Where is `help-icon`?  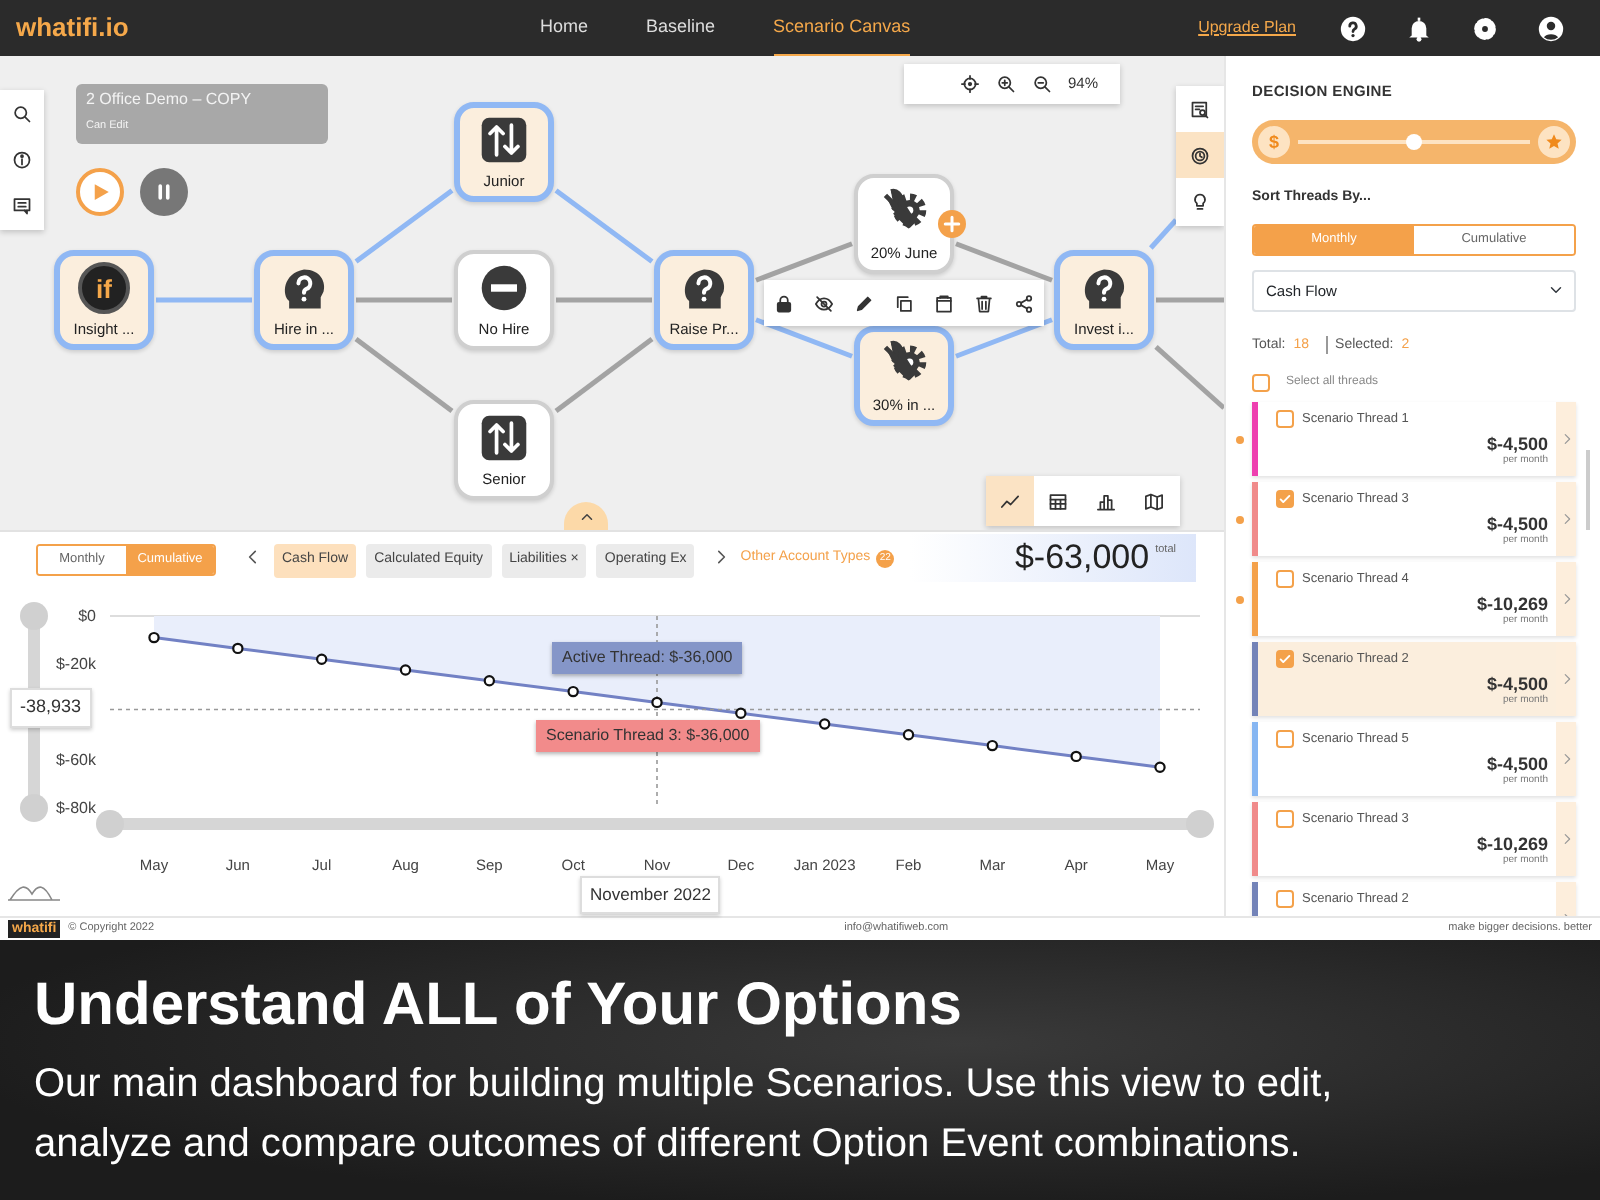 help-icon is located at coordinates (1353, 28).